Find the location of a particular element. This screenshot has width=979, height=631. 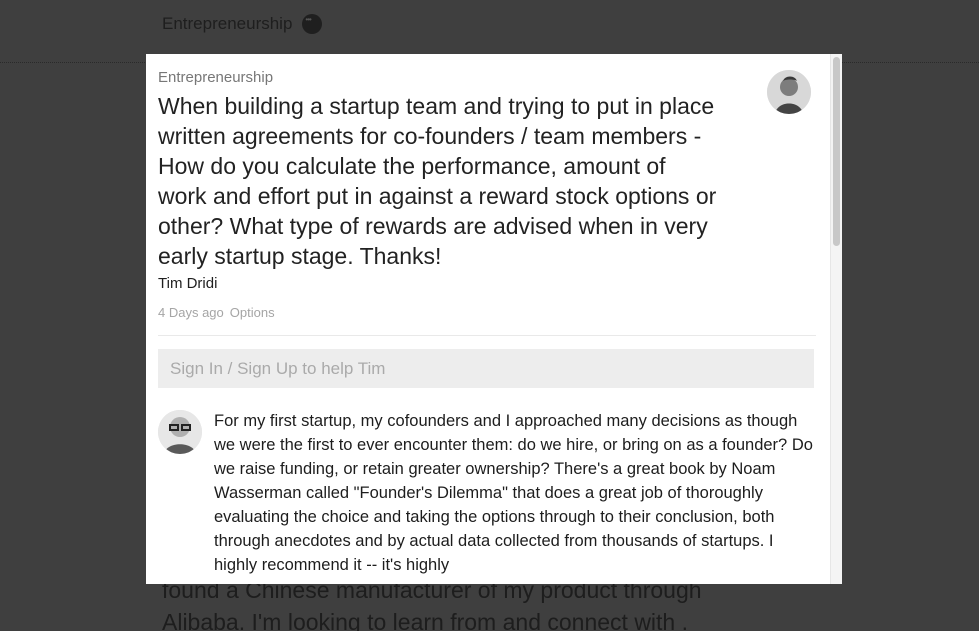

question-meta: 4 Days ago Options is located at coordinates (488, 312).